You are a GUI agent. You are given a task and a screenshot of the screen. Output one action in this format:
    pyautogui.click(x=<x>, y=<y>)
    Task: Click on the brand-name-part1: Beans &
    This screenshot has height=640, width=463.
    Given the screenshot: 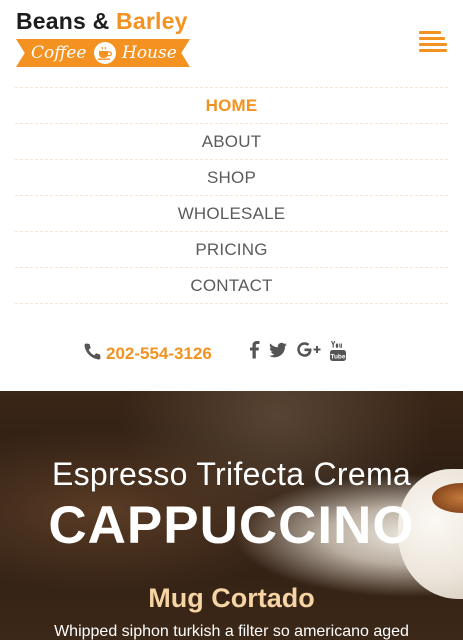 What is the action you would take?
    pyautogui.click(x=63, y=21)
    